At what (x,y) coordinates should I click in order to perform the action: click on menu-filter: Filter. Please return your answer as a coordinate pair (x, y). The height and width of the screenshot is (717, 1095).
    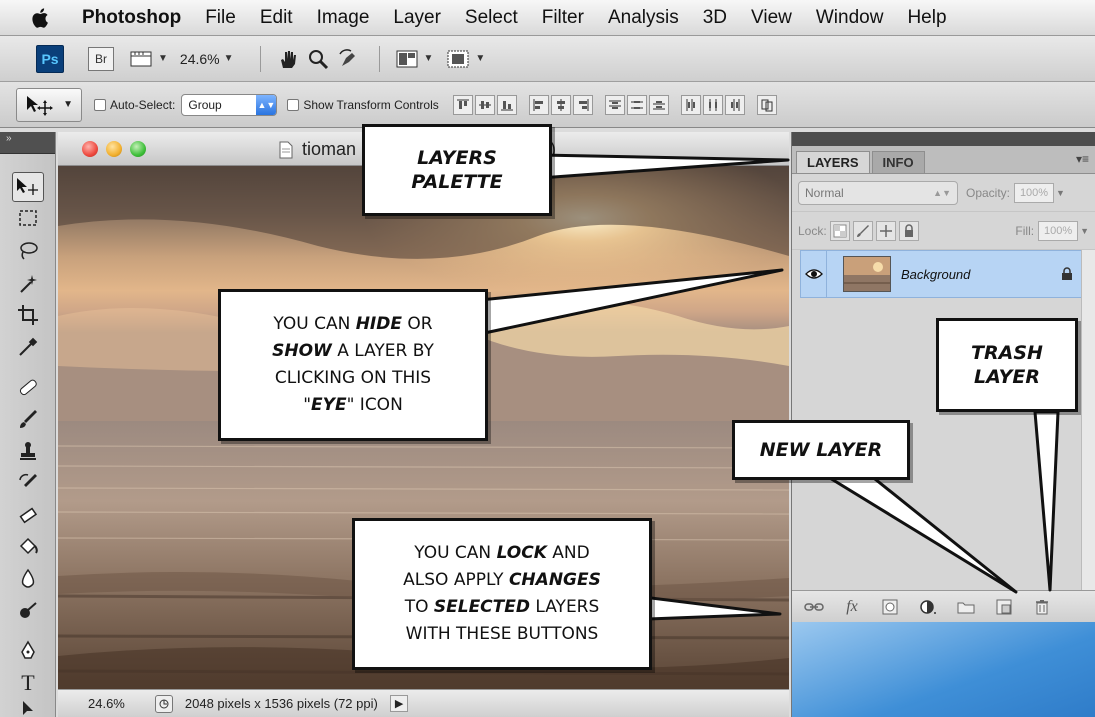
    Looking at the image, I should click on (563, 18).